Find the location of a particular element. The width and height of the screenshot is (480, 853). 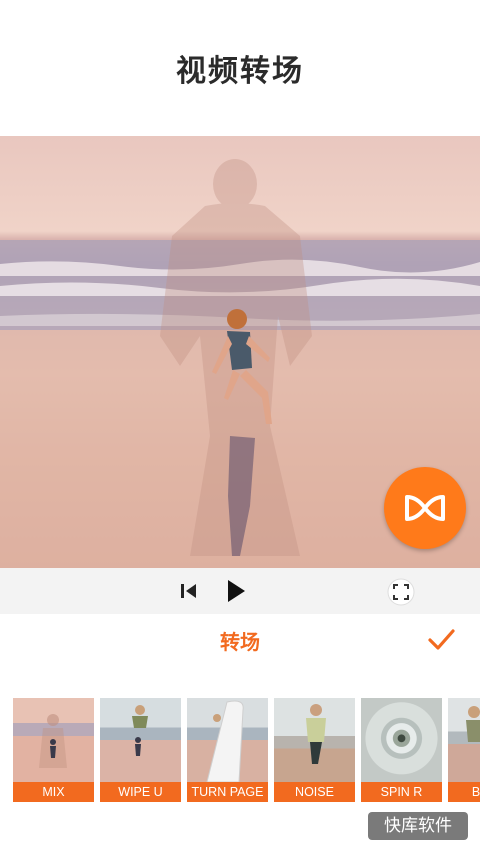

watermark: 快库软件 is located at coordinates (418, 826).